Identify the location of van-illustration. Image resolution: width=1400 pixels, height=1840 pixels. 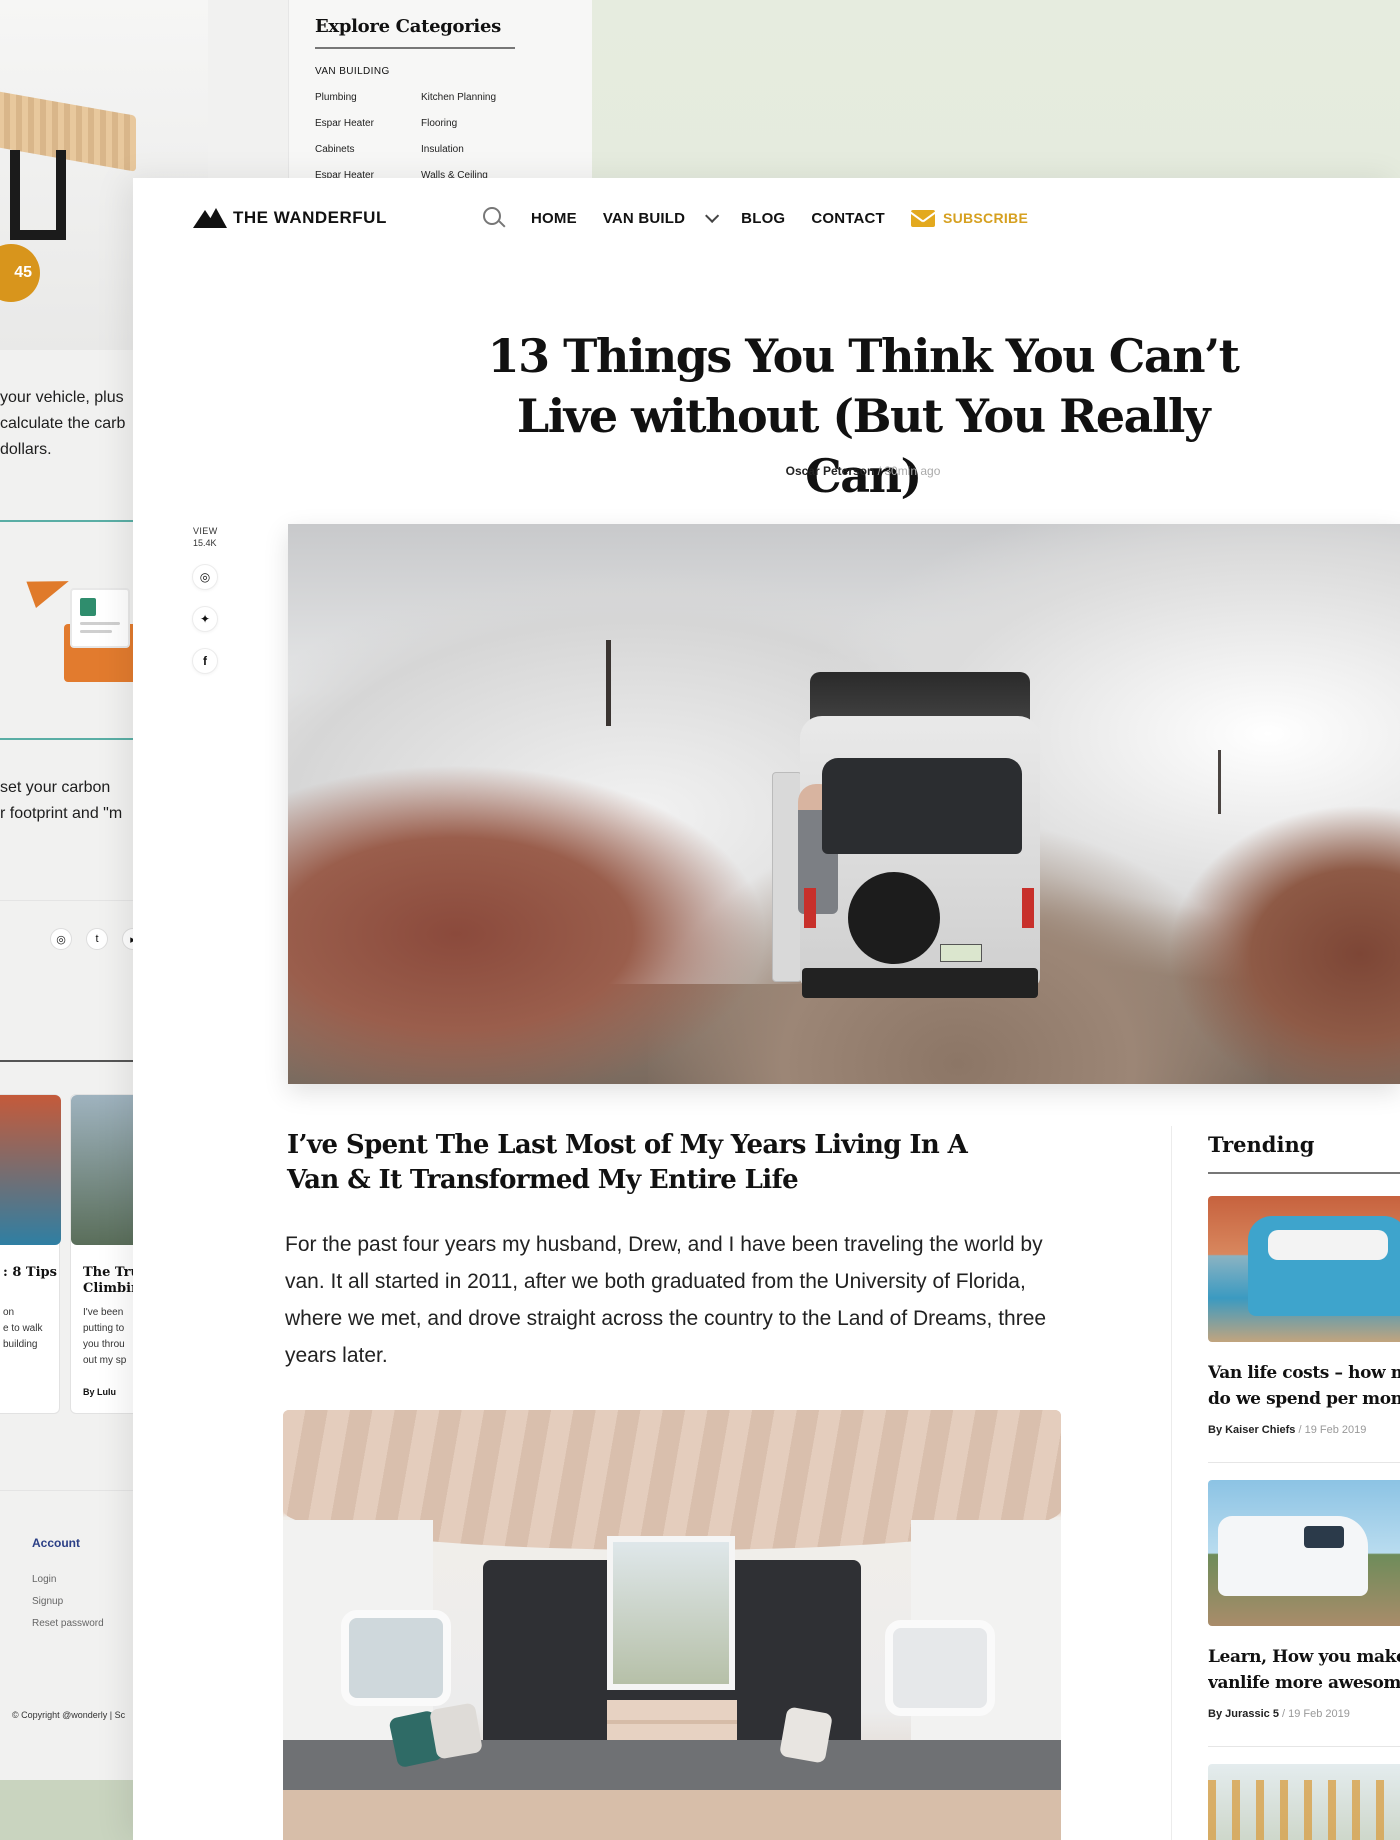
(910, 837).